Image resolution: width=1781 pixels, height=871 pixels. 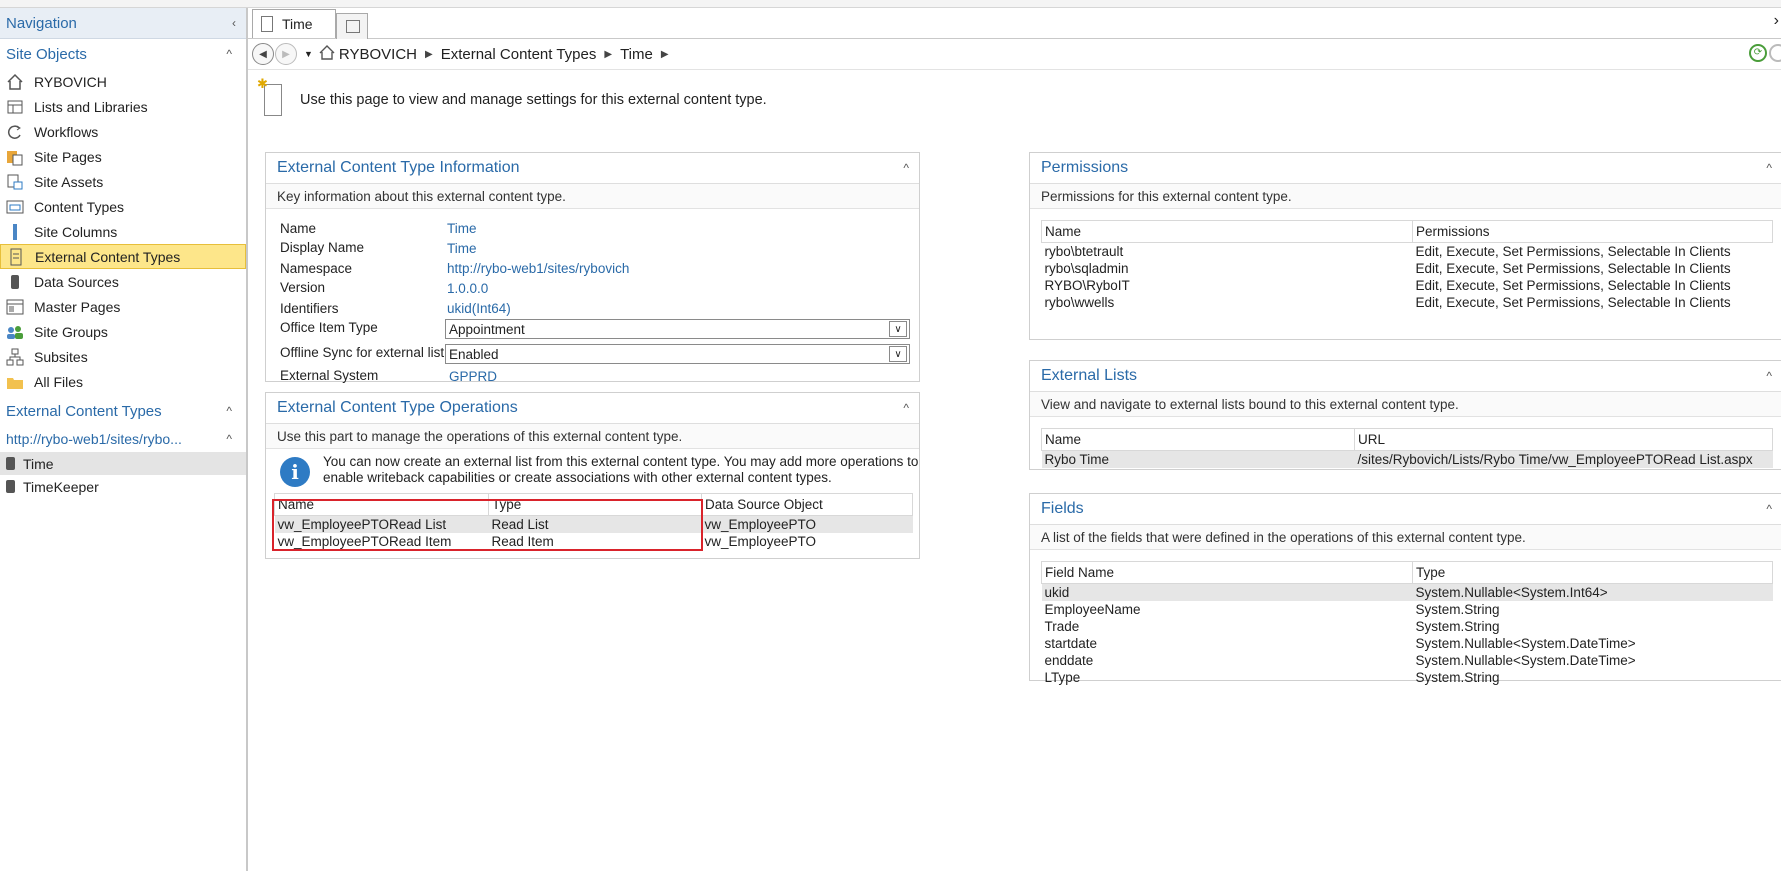 What do you see at coordinates (123, 231) in the screenshot?
I see `sidebar-item-site-columns: Site Columns` at bounding box center [123, 231].